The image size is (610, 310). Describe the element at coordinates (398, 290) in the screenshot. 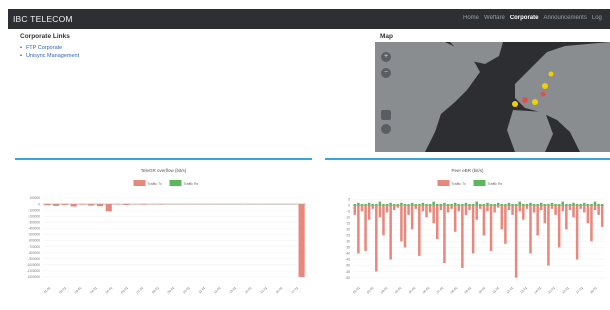

I see `x-tick-label: 04-01` at that location.